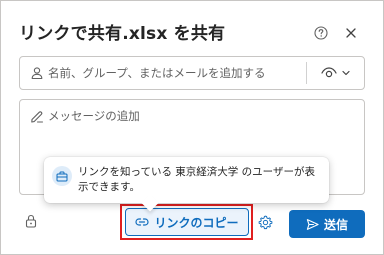  I want to click on gear-icon, so click(265, 222).